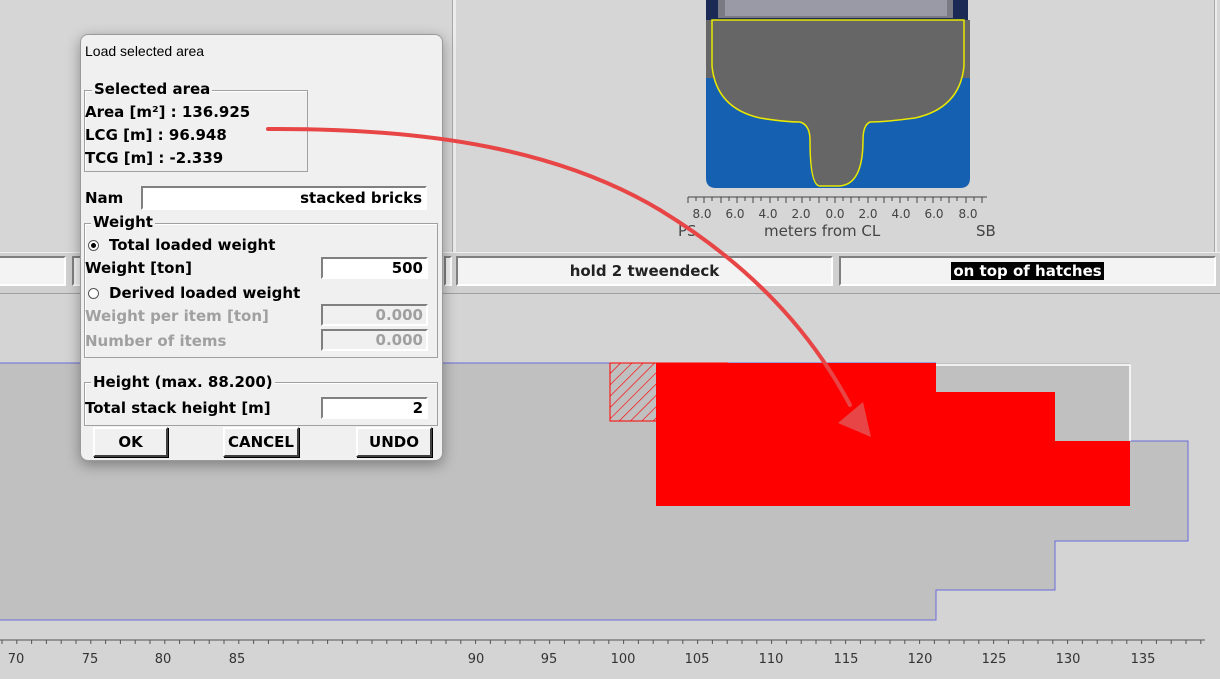  Describe the element at coordinates (602, 641) in the screenshot. I see `ruler-ticks` at that location.